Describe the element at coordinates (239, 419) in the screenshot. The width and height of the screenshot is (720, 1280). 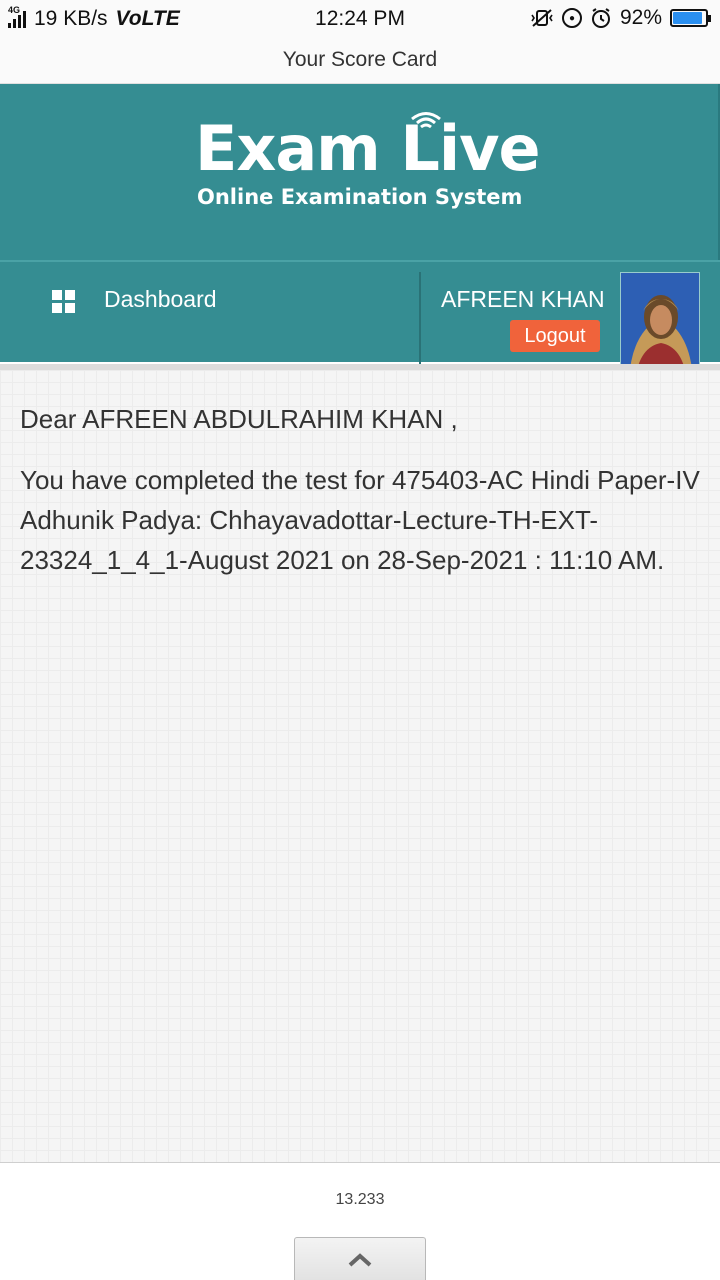
I see `greeting-text: Dear AFREEN ABDULRAHIM KHAN ,` at that location.